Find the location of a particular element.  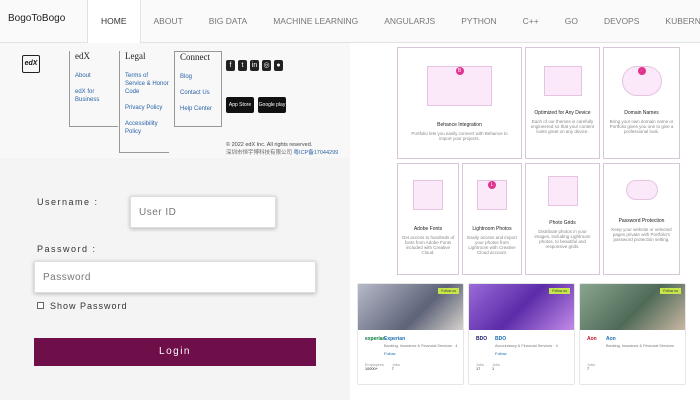

grids-illustration is located at coordinates (562, 191).